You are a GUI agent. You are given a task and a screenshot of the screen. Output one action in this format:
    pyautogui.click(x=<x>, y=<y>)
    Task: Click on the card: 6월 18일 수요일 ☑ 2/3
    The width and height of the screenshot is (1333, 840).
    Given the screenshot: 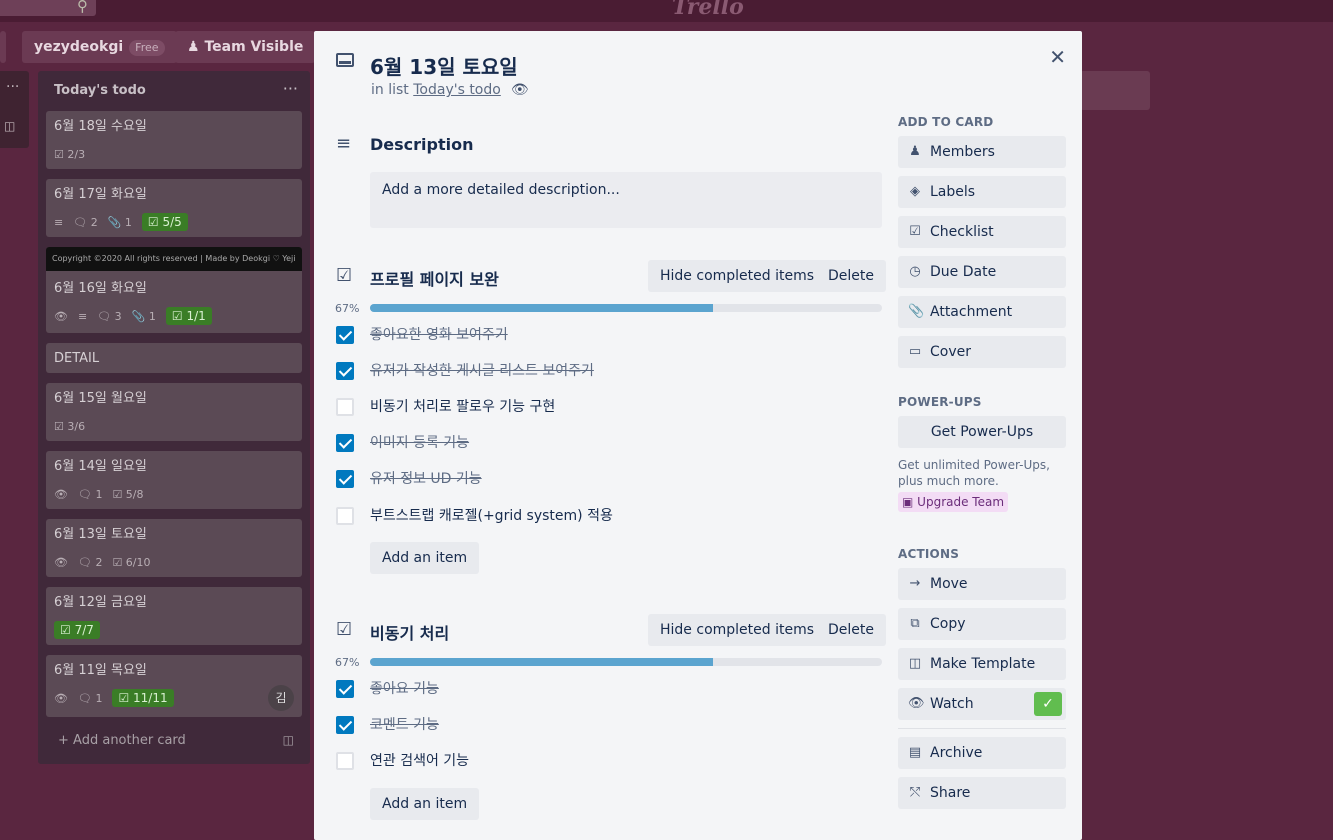 What is the action you would take?
    pyautogui.click(x=174, y=140)
    